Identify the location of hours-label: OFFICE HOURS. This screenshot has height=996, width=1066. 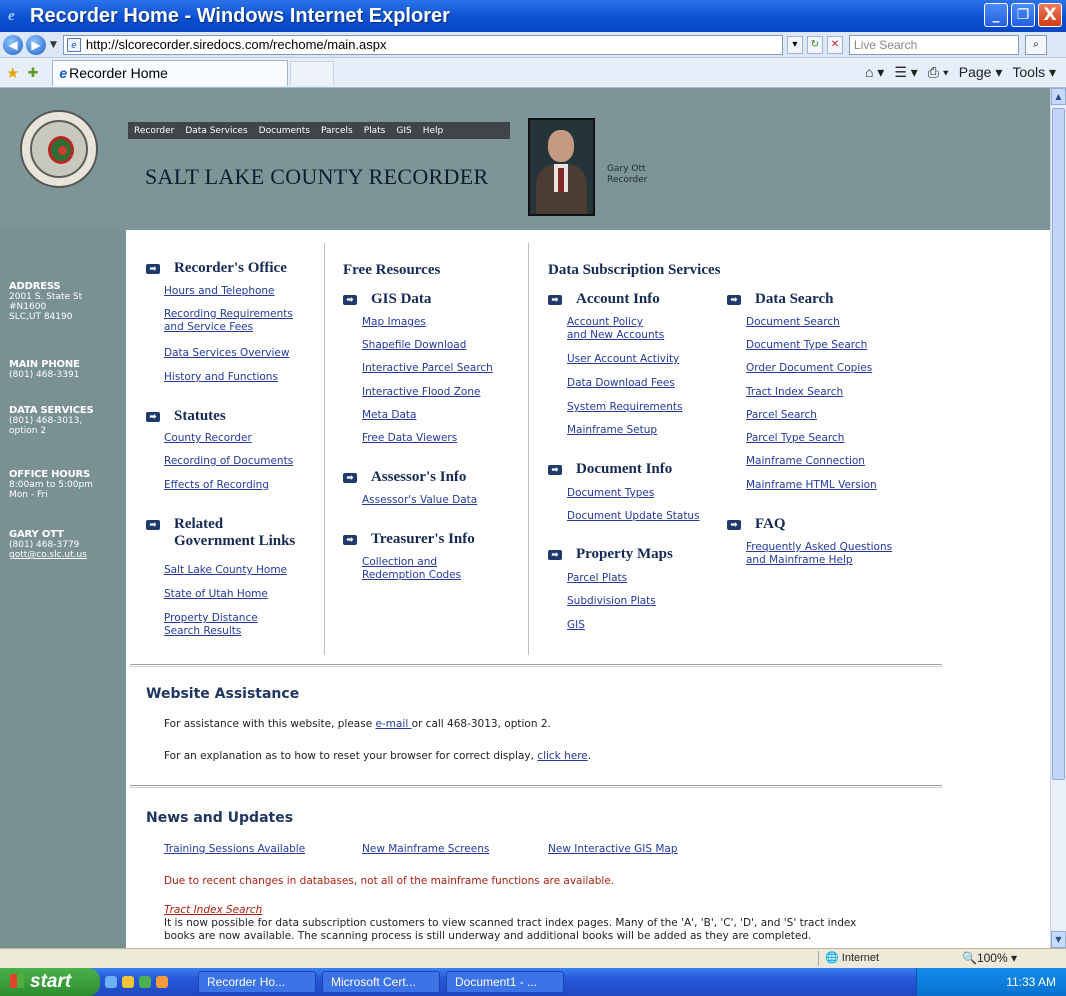
(50, 474).